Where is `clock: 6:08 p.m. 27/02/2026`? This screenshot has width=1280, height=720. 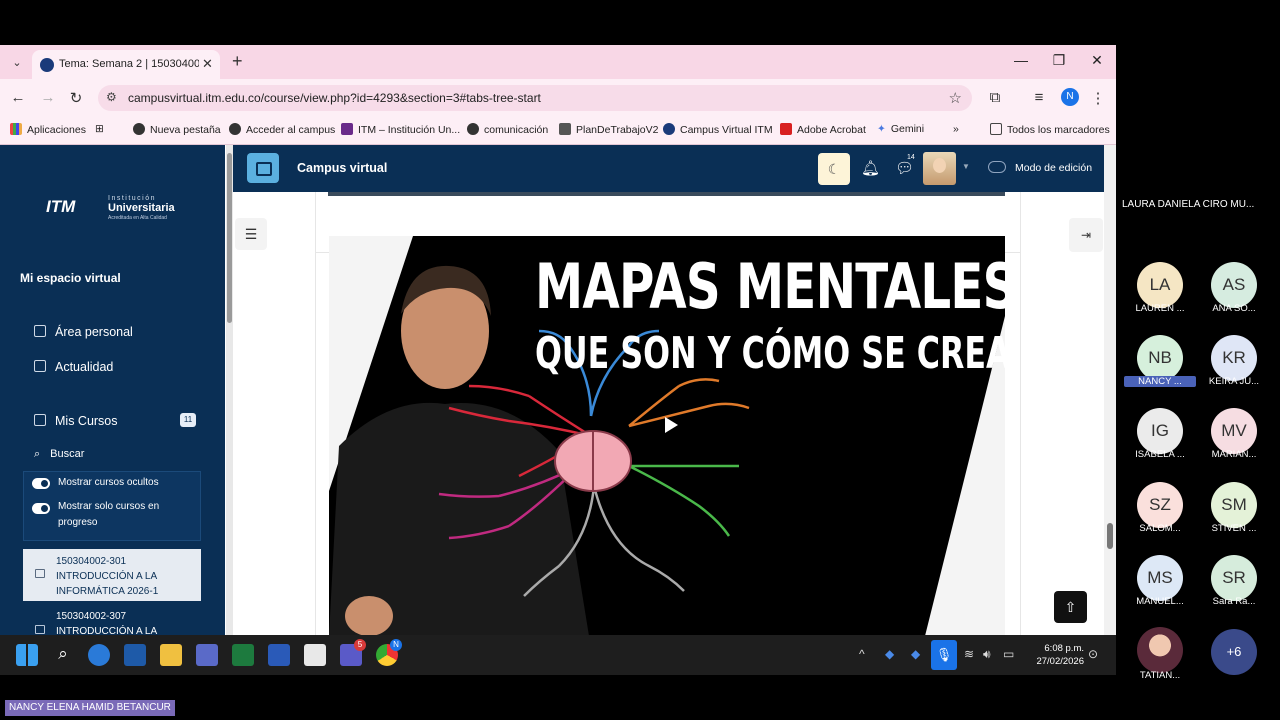
clock: 6:08 p.m. 27/02/2026 is located at coordinates (1056, 655).